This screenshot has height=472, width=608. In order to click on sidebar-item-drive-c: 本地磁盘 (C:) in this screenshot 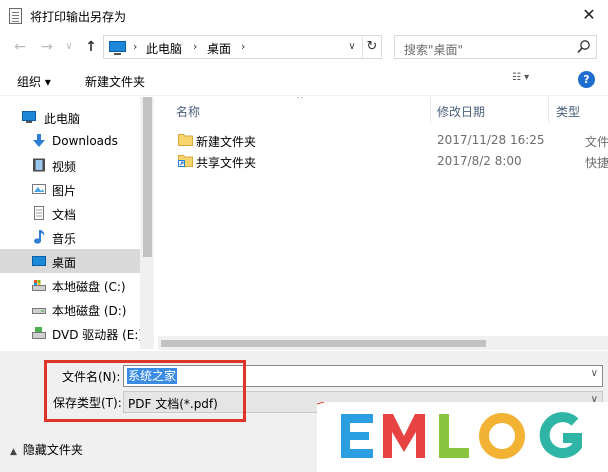, I will do `click(70, 285)`.